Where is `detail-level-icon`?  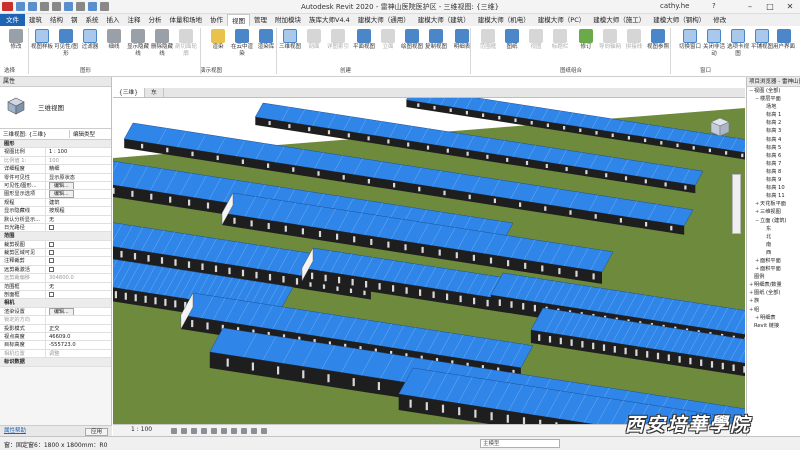
detail-level-icon is located at coordinates (174, 431).